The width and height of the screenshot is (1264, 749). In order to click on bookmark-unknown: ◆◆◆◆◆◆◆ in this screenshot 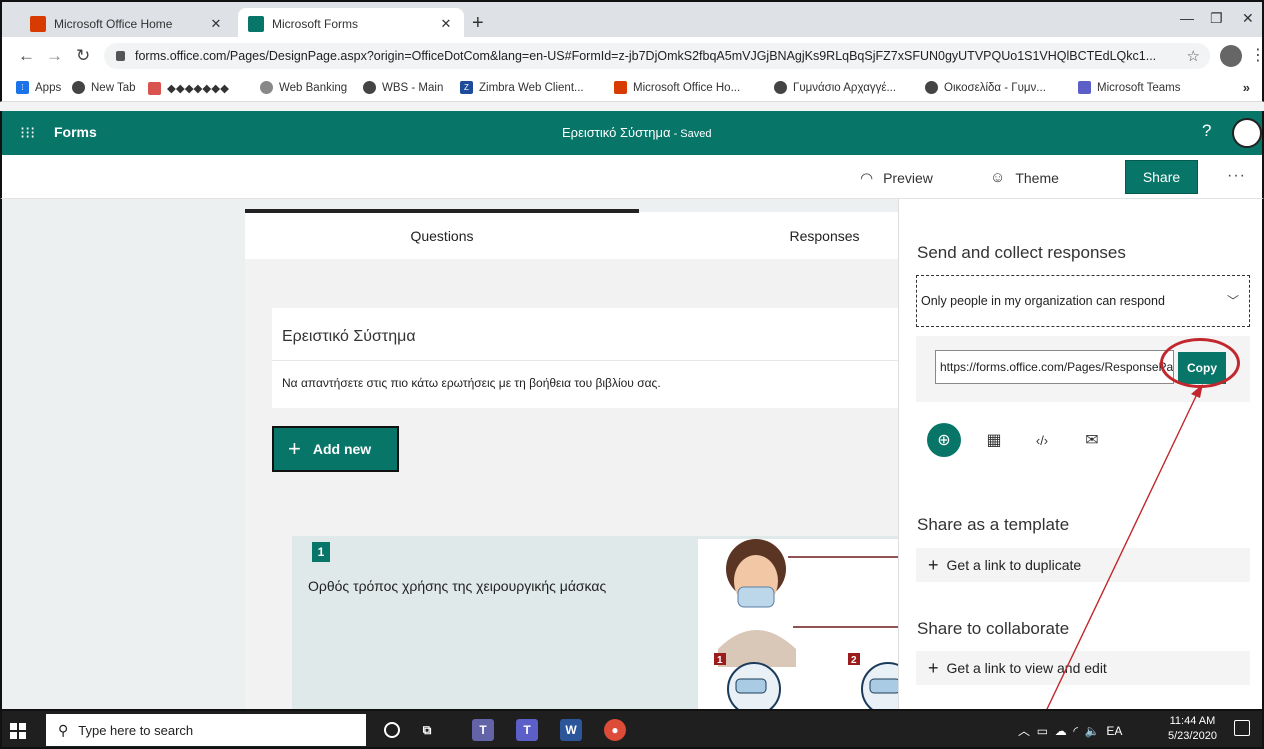, I will do `click(188, 88)`.